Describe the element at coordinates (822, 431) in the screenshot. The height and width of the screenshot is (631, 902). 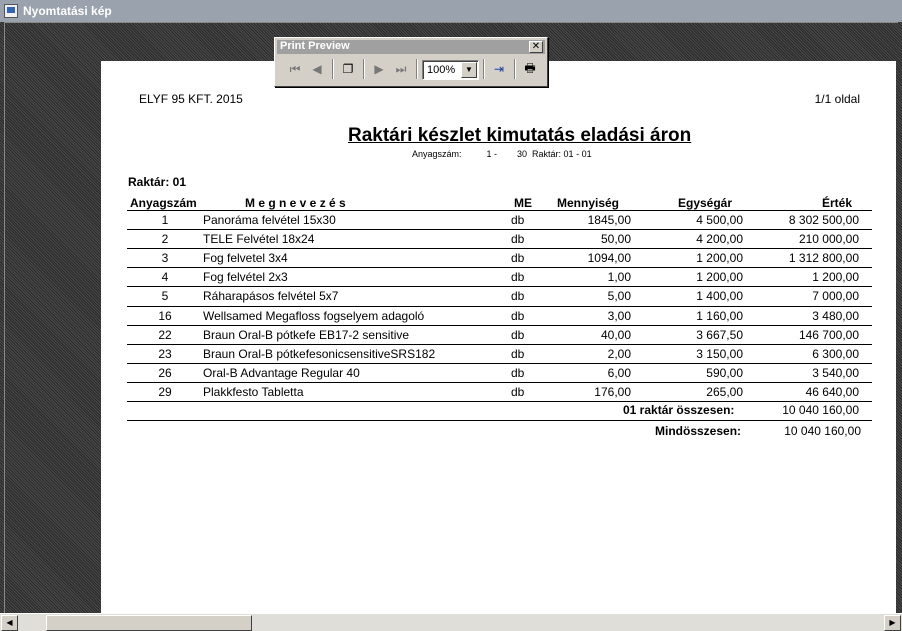
I see `total-value: 10 040 160,00` at that location.